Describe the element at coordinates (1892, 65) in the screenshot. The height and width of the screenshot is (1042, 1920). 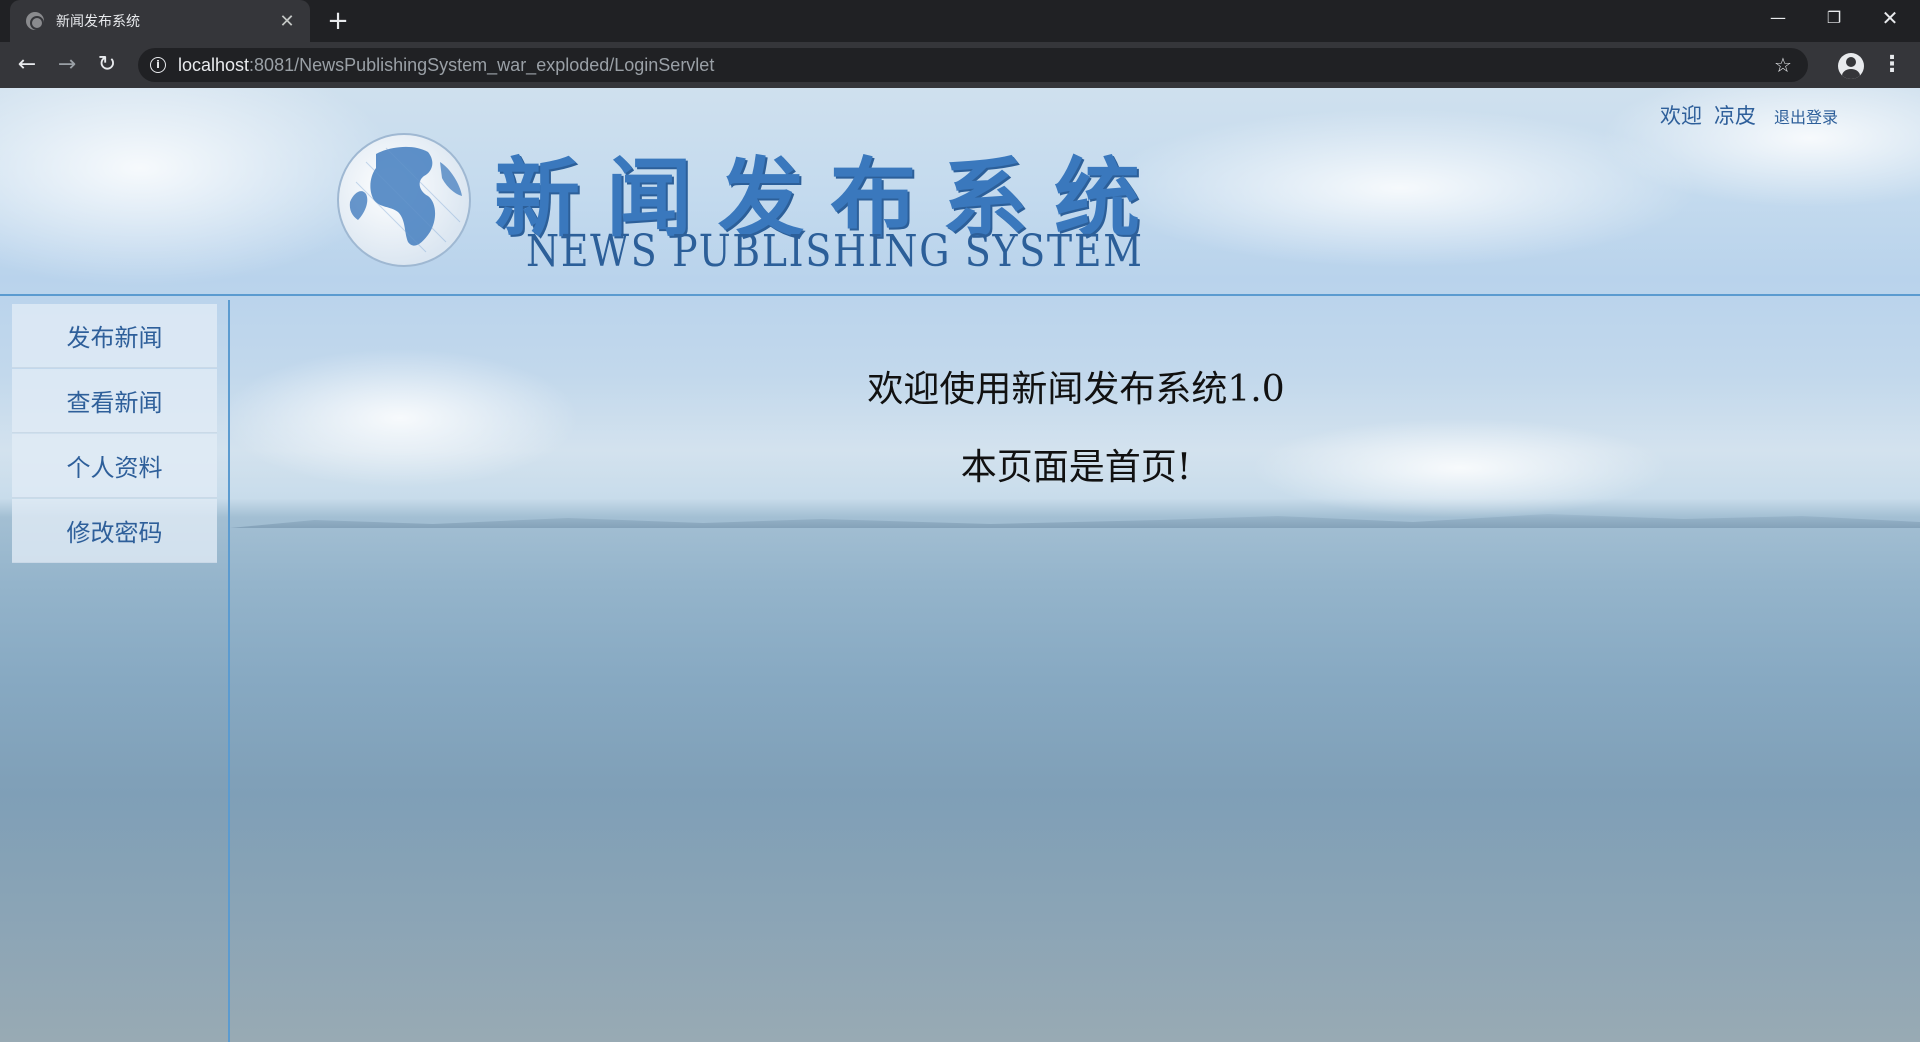
I see `browser-menu-icon: ⋮` at that location.